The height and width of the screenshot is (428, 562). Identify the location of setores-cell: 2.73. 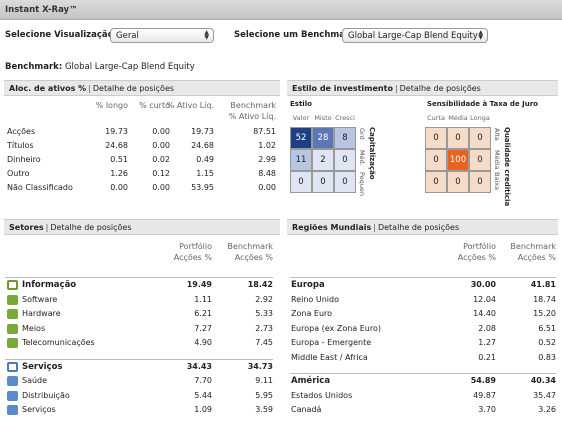
(264, 328).